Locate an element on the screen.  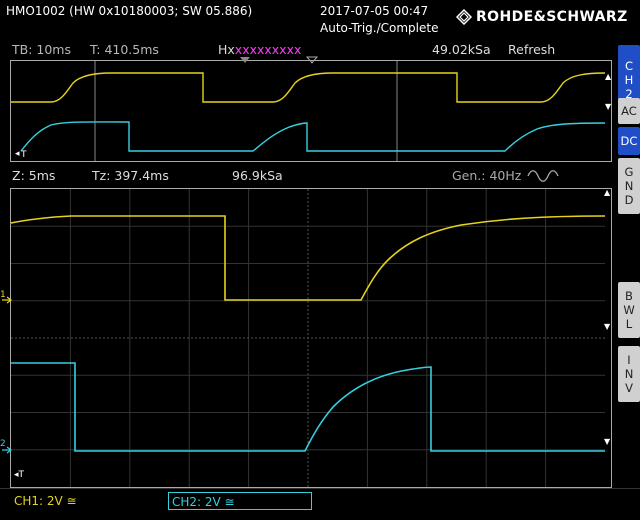
main-trigger-marker: ◂T is located at coordinates (19, 475).